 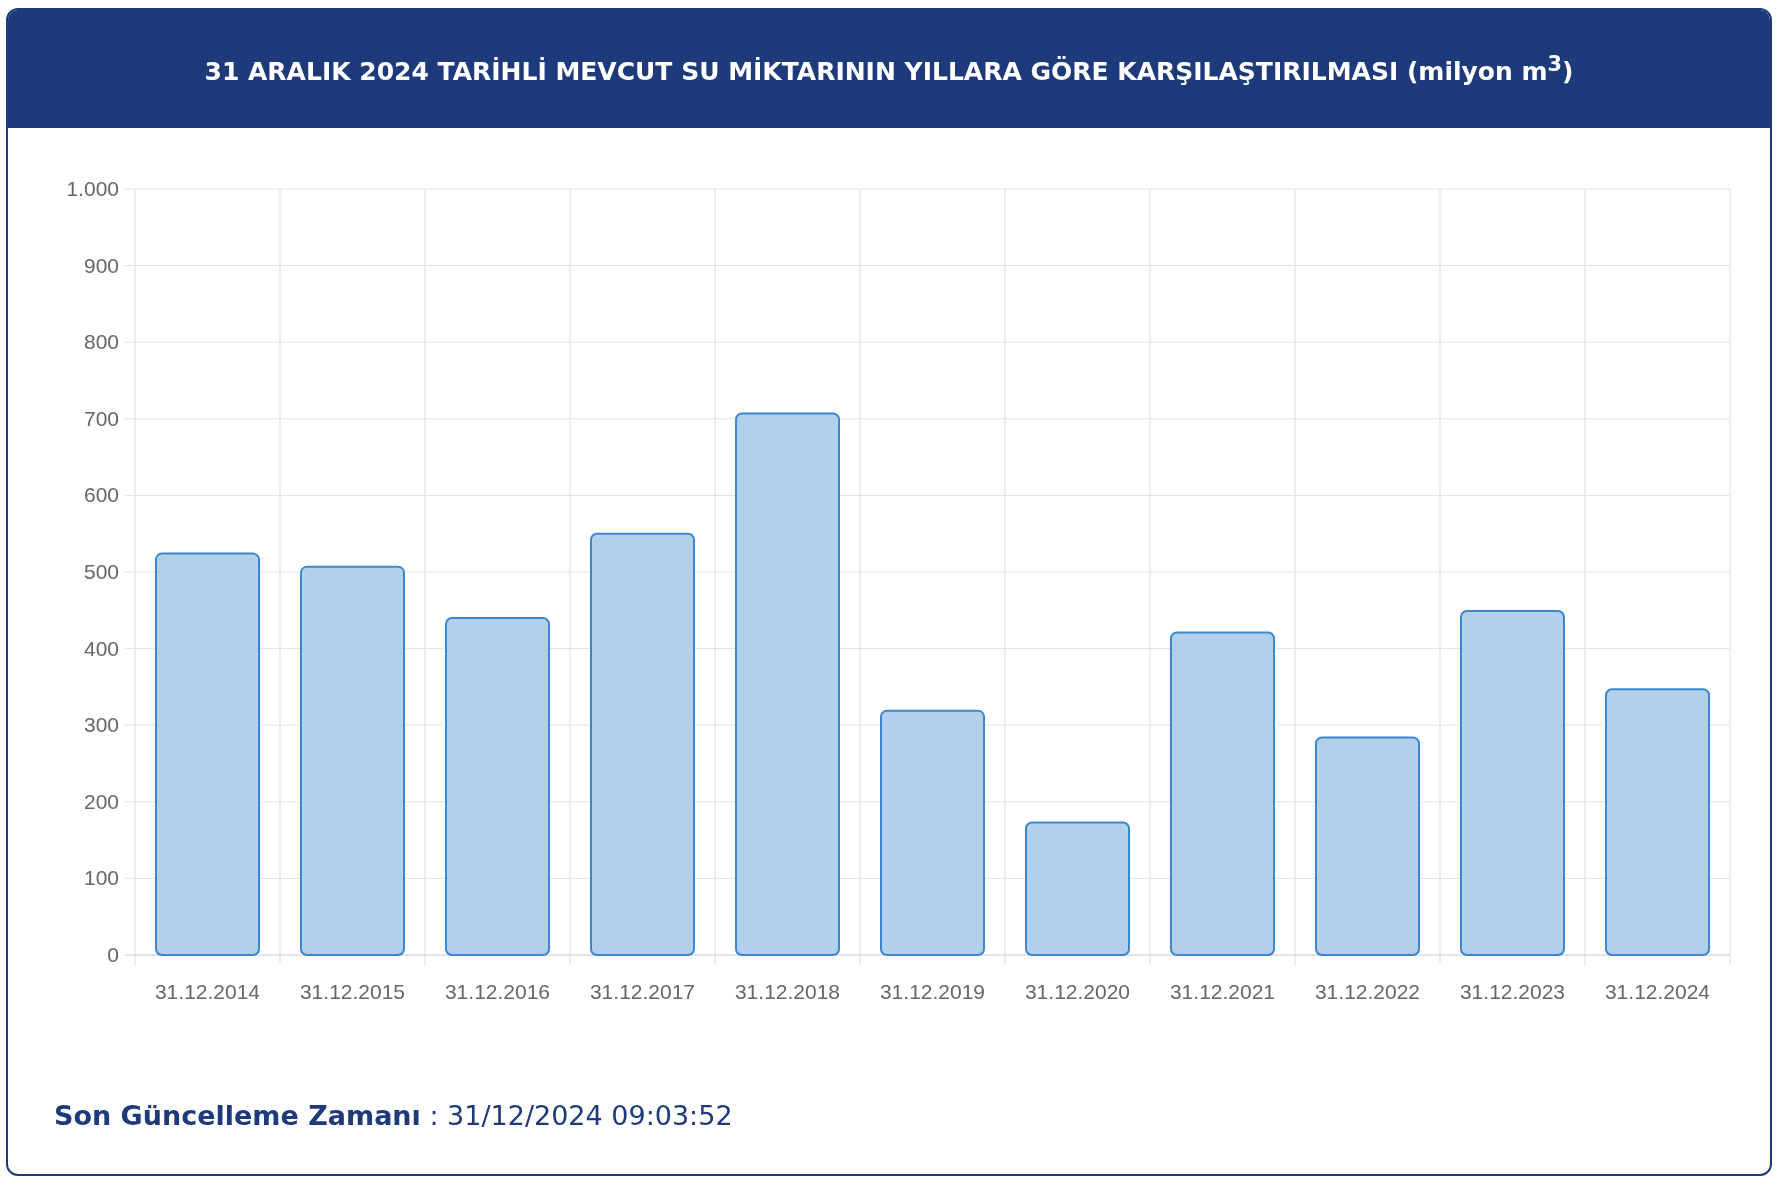 I want to click on y-axis-label: 800, so click(x=101, y=342).